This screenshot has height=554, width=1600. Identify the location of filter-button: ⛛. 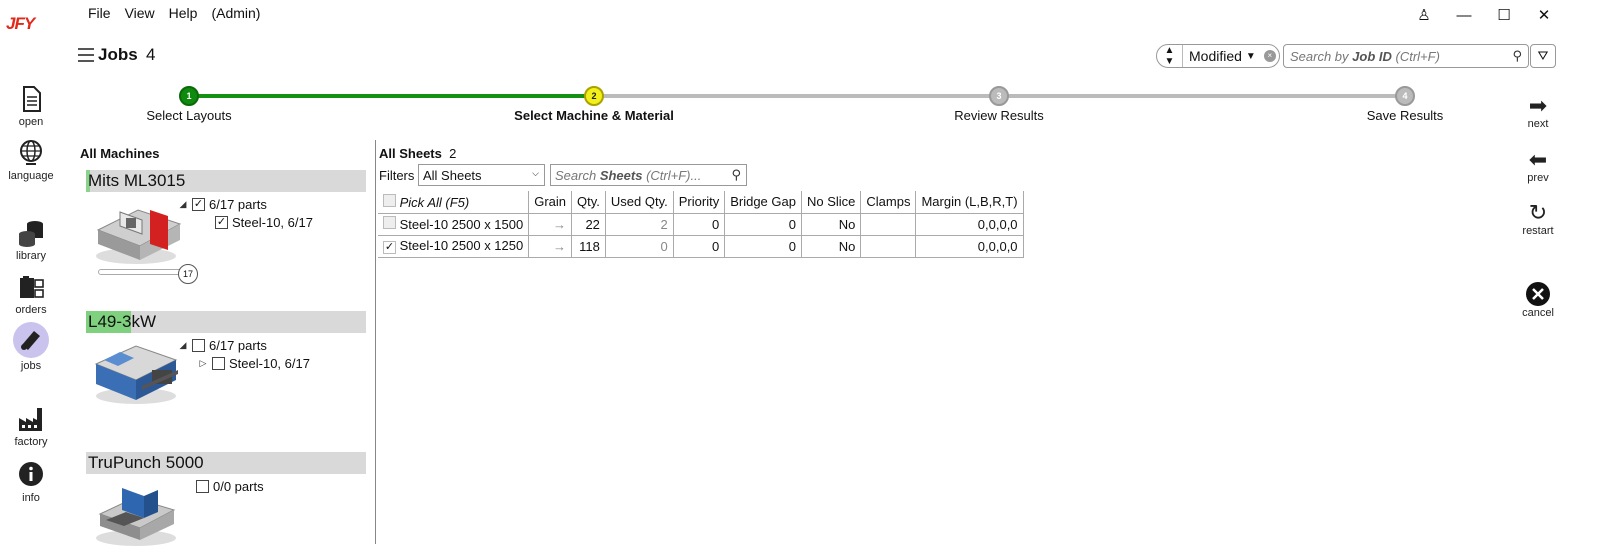
(1543, 56).